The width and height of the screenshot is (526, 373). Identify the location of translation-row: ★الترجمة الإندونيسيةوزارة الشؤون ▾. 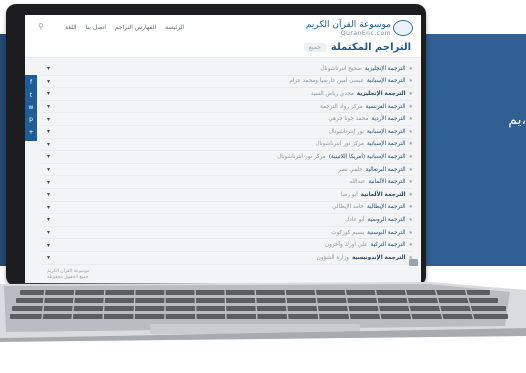
(227, 258).